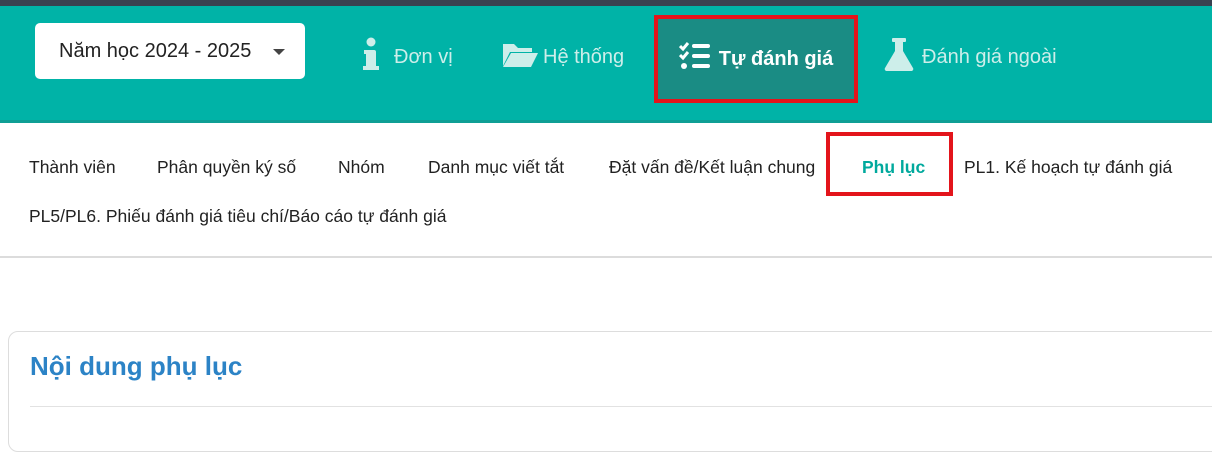 This screenshot has width=1212, height=476. I want to click on tab-pl1: PL1. Kế hoạch tự đánh giá, so click(1068, 167).